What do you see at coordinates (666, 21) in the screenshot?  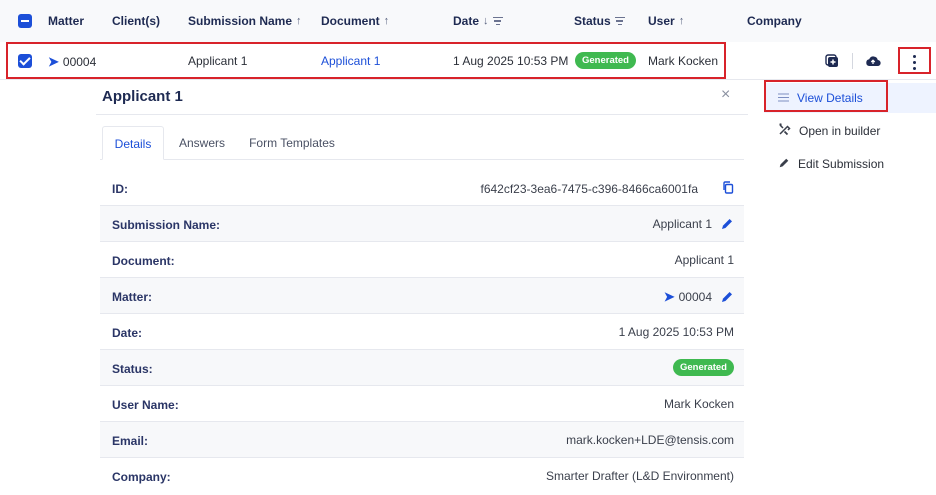 I see `column-user: User ↑` at bounding box center [666, 21].